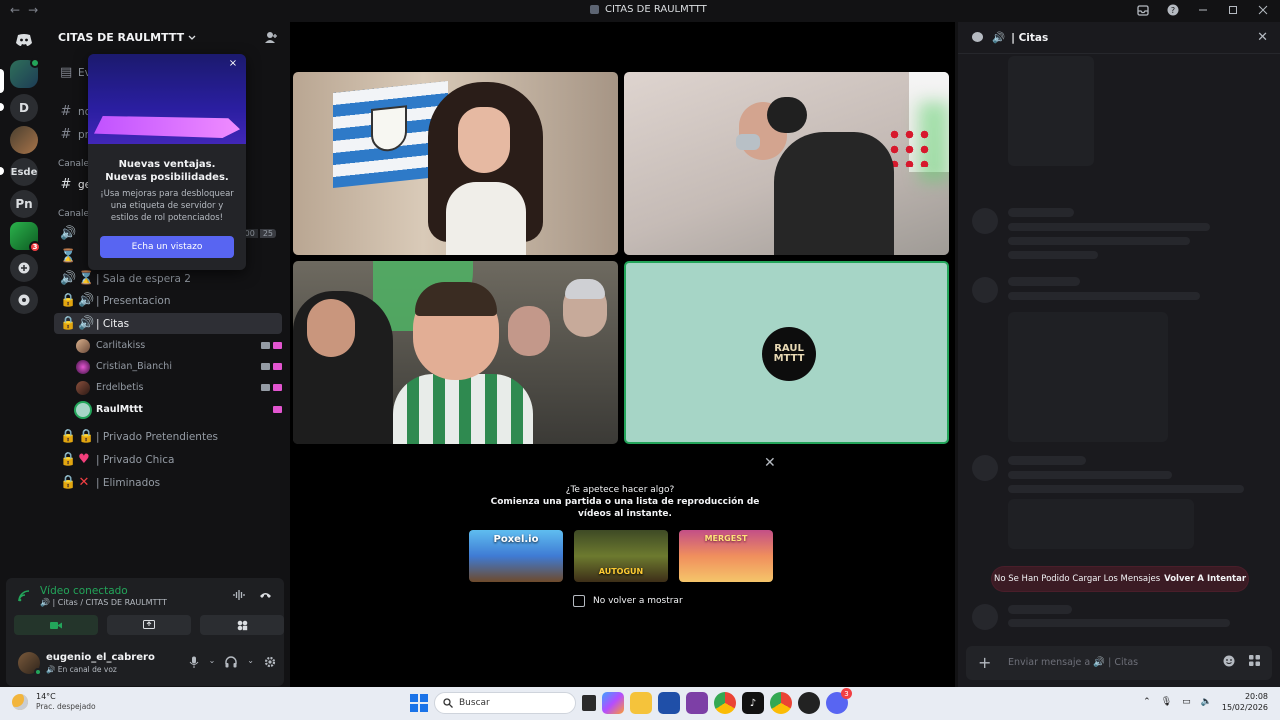 The image size is (1280, 720). Describe the element at coordinates (66, 72) in the screenshot. I see `calendar-icon: ▤` at that location.